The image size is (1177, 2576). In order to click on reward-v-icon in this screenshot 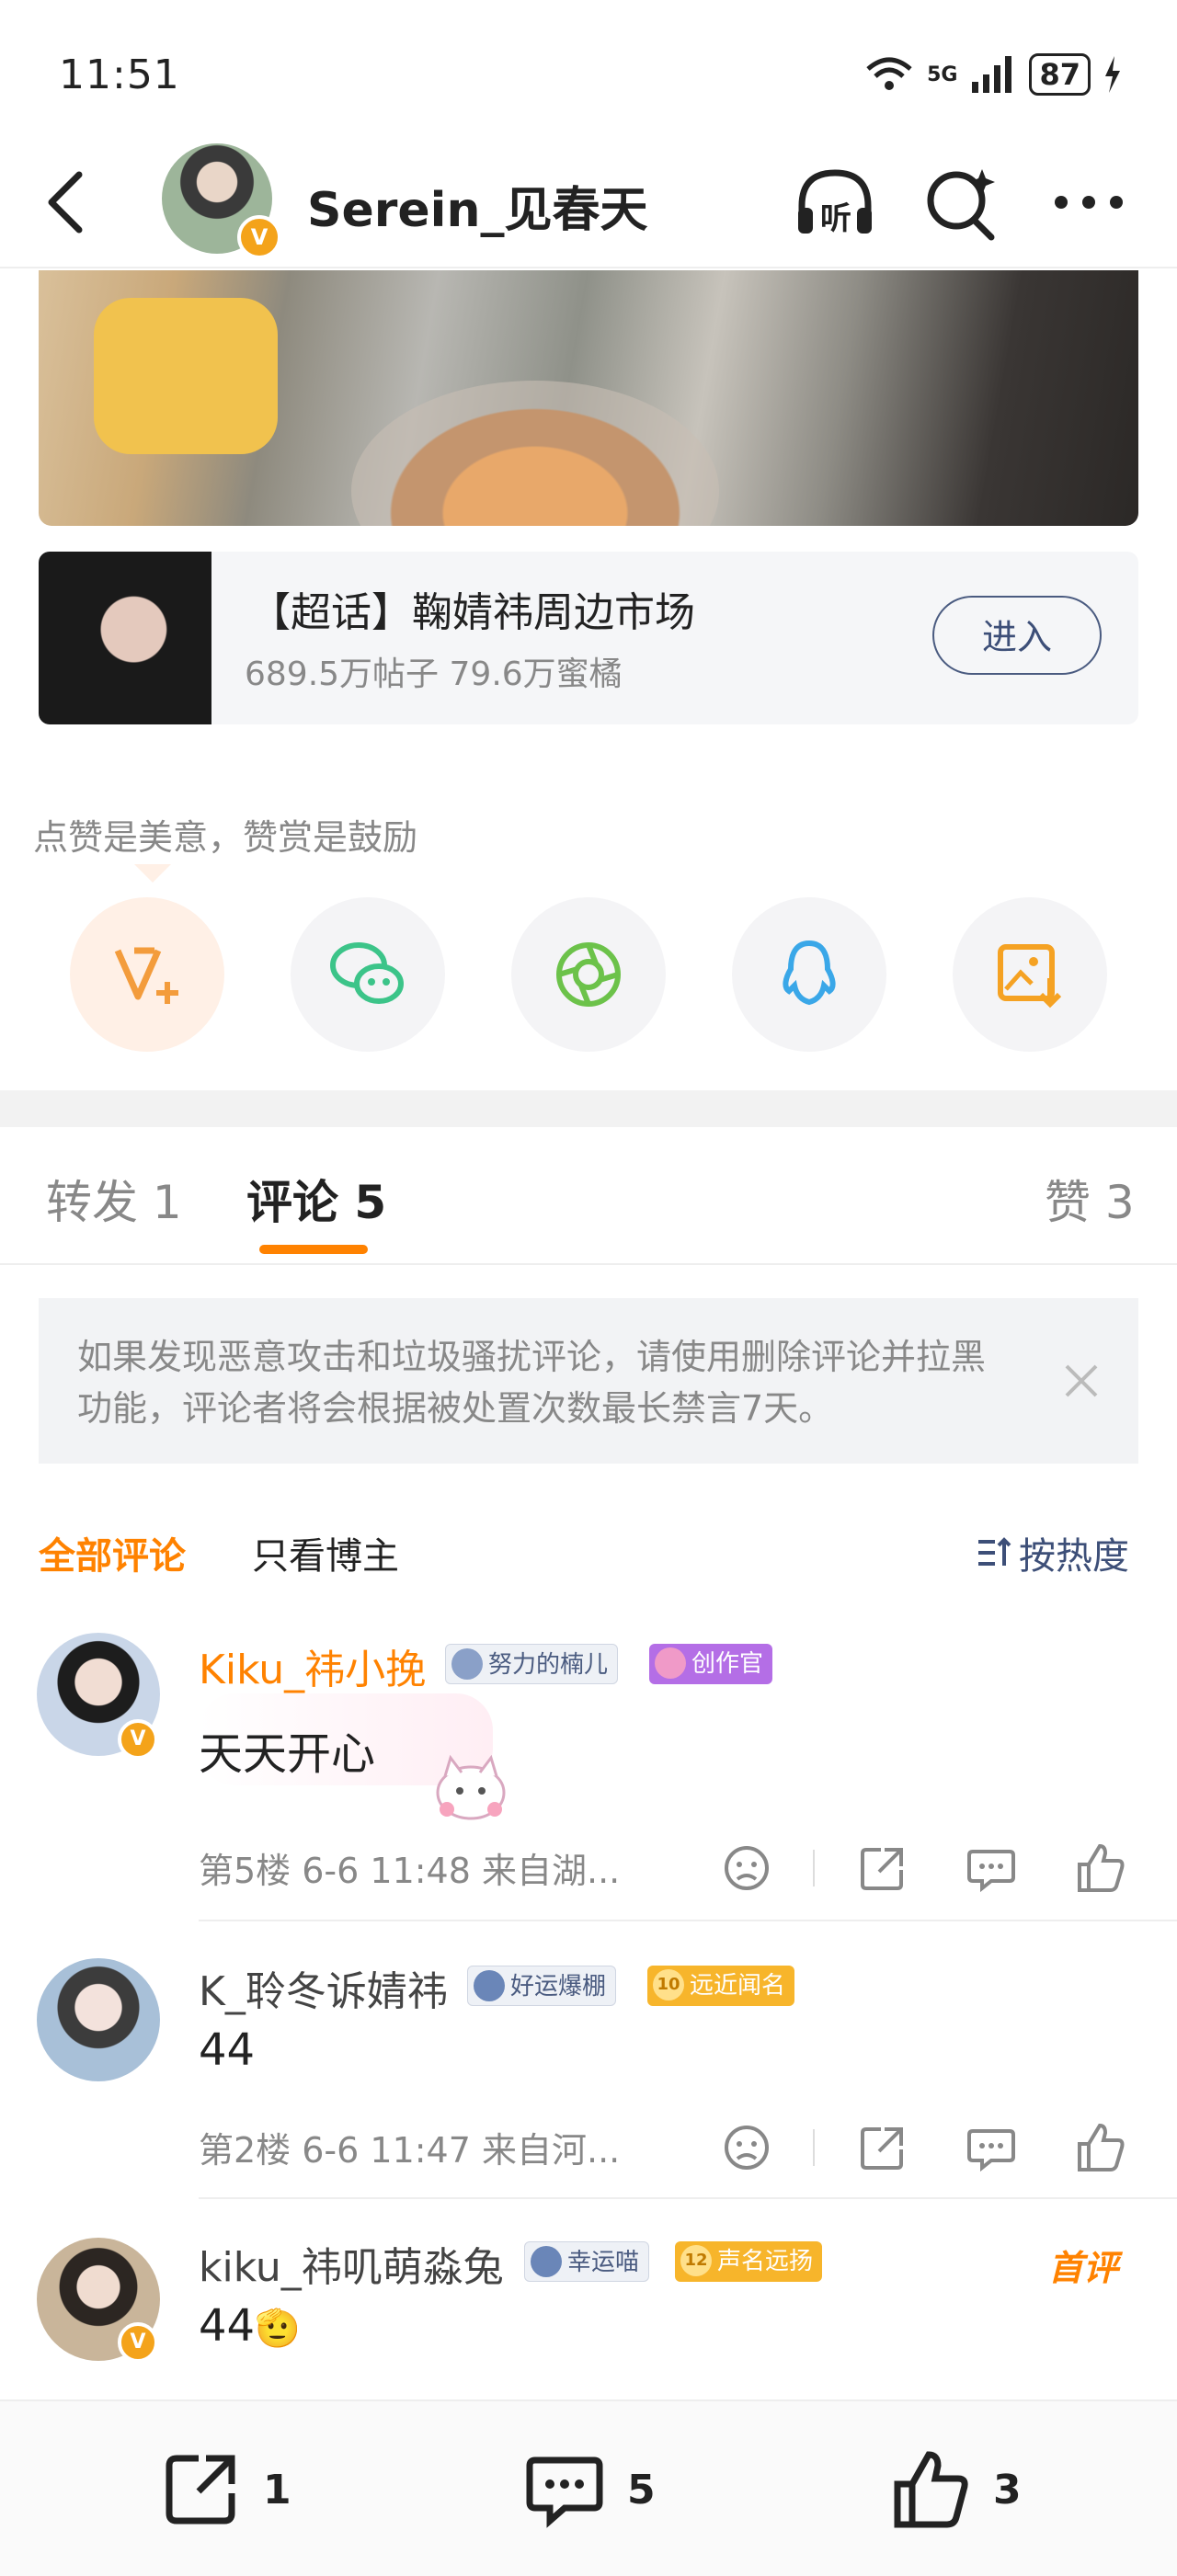, I will do `click(146, 975)`.